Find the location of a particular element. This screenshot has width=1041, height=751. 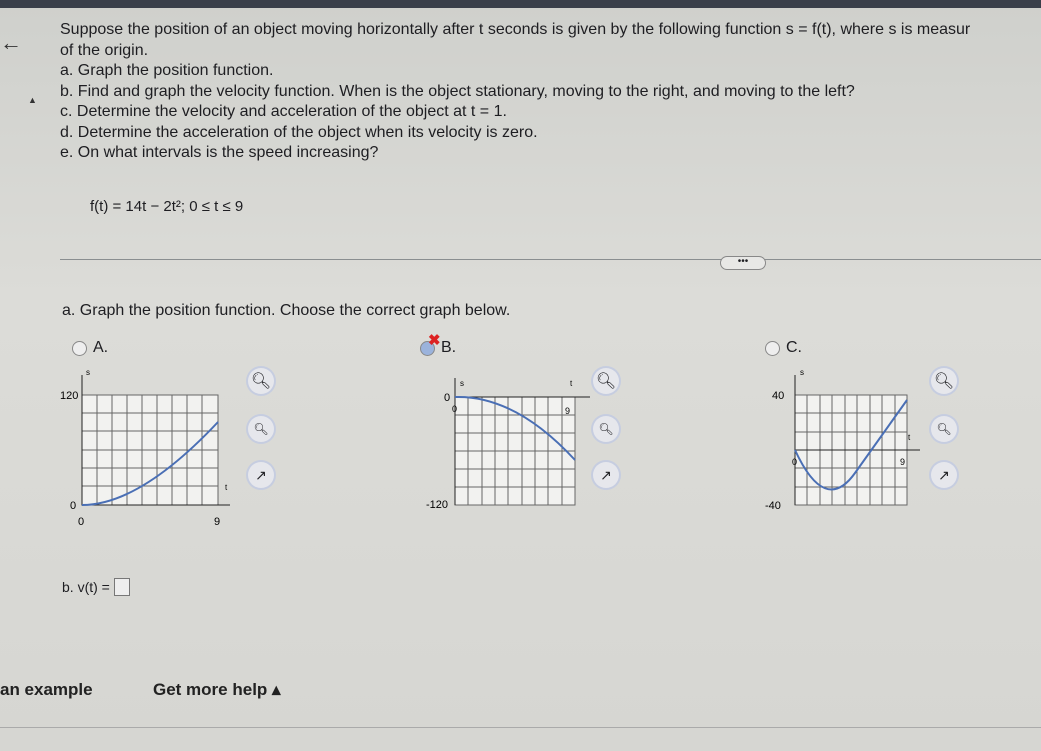

graph-c-svg: 40 -40 0 9 s t is located at coordinates (842, 440).